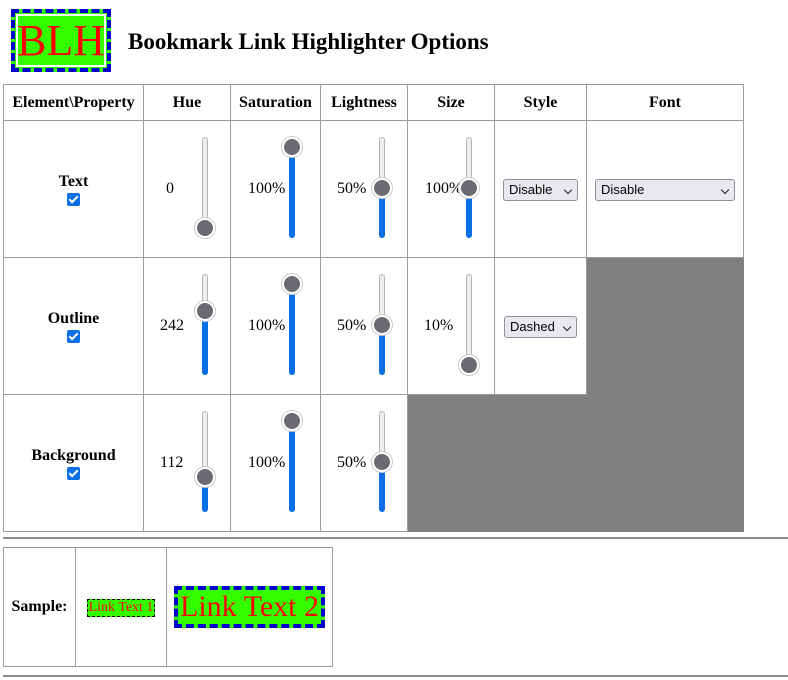 This screenshot has height=680, width=788. What do you see at coordinates (469, 324) in the screenshot?
I see `outline-size-slider` at bounding box center [469, 324].